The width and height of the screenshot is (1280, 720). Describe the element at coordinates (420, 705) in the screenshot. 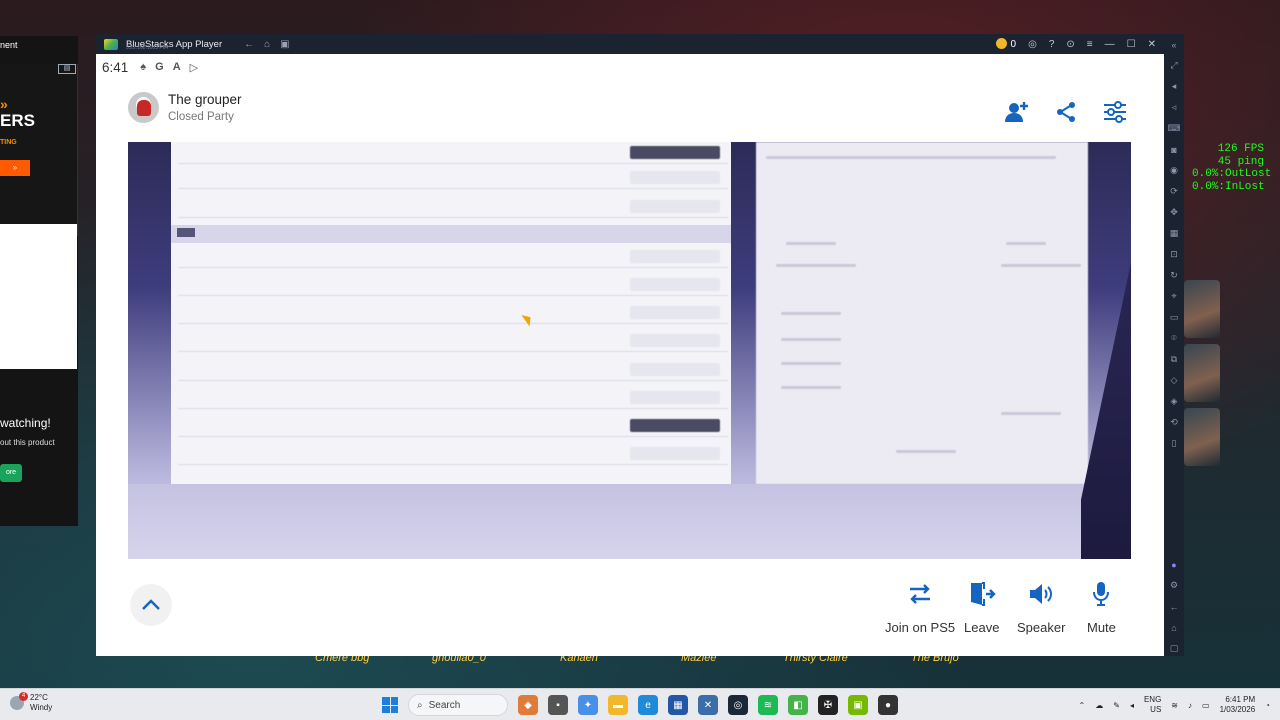

I see `search-icon: ⌕` at that location.